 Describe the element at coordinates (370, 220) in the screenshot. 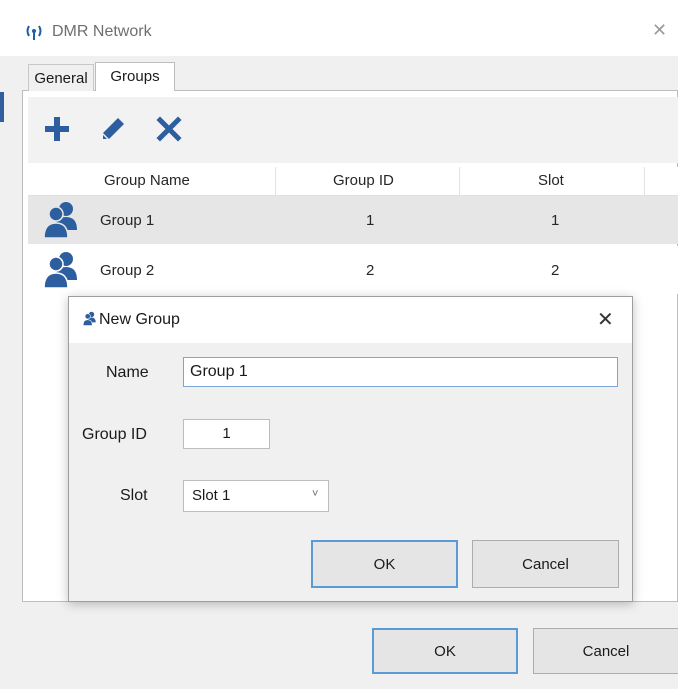

I see `row-group-id: 1` at that location.